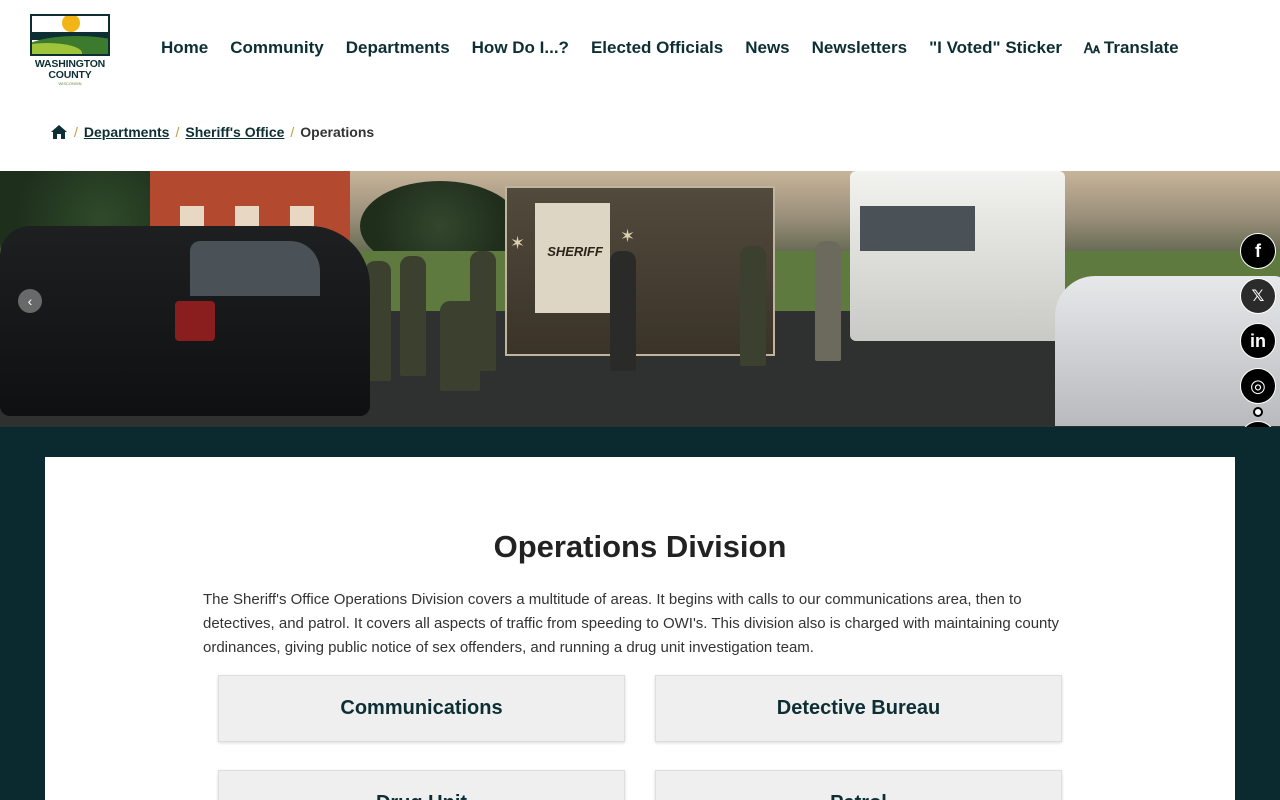  What do you see at coordinates (858, 785) in the screenshot?
I see `card-patrol: Patrol` at bounding box center [858, 785].